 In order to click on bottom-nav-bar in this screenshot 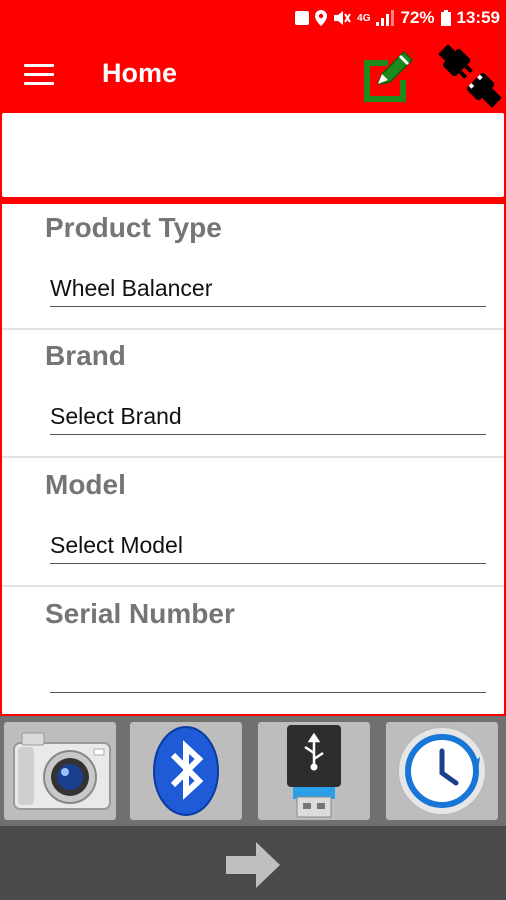, I will do `click(253, 863)`.